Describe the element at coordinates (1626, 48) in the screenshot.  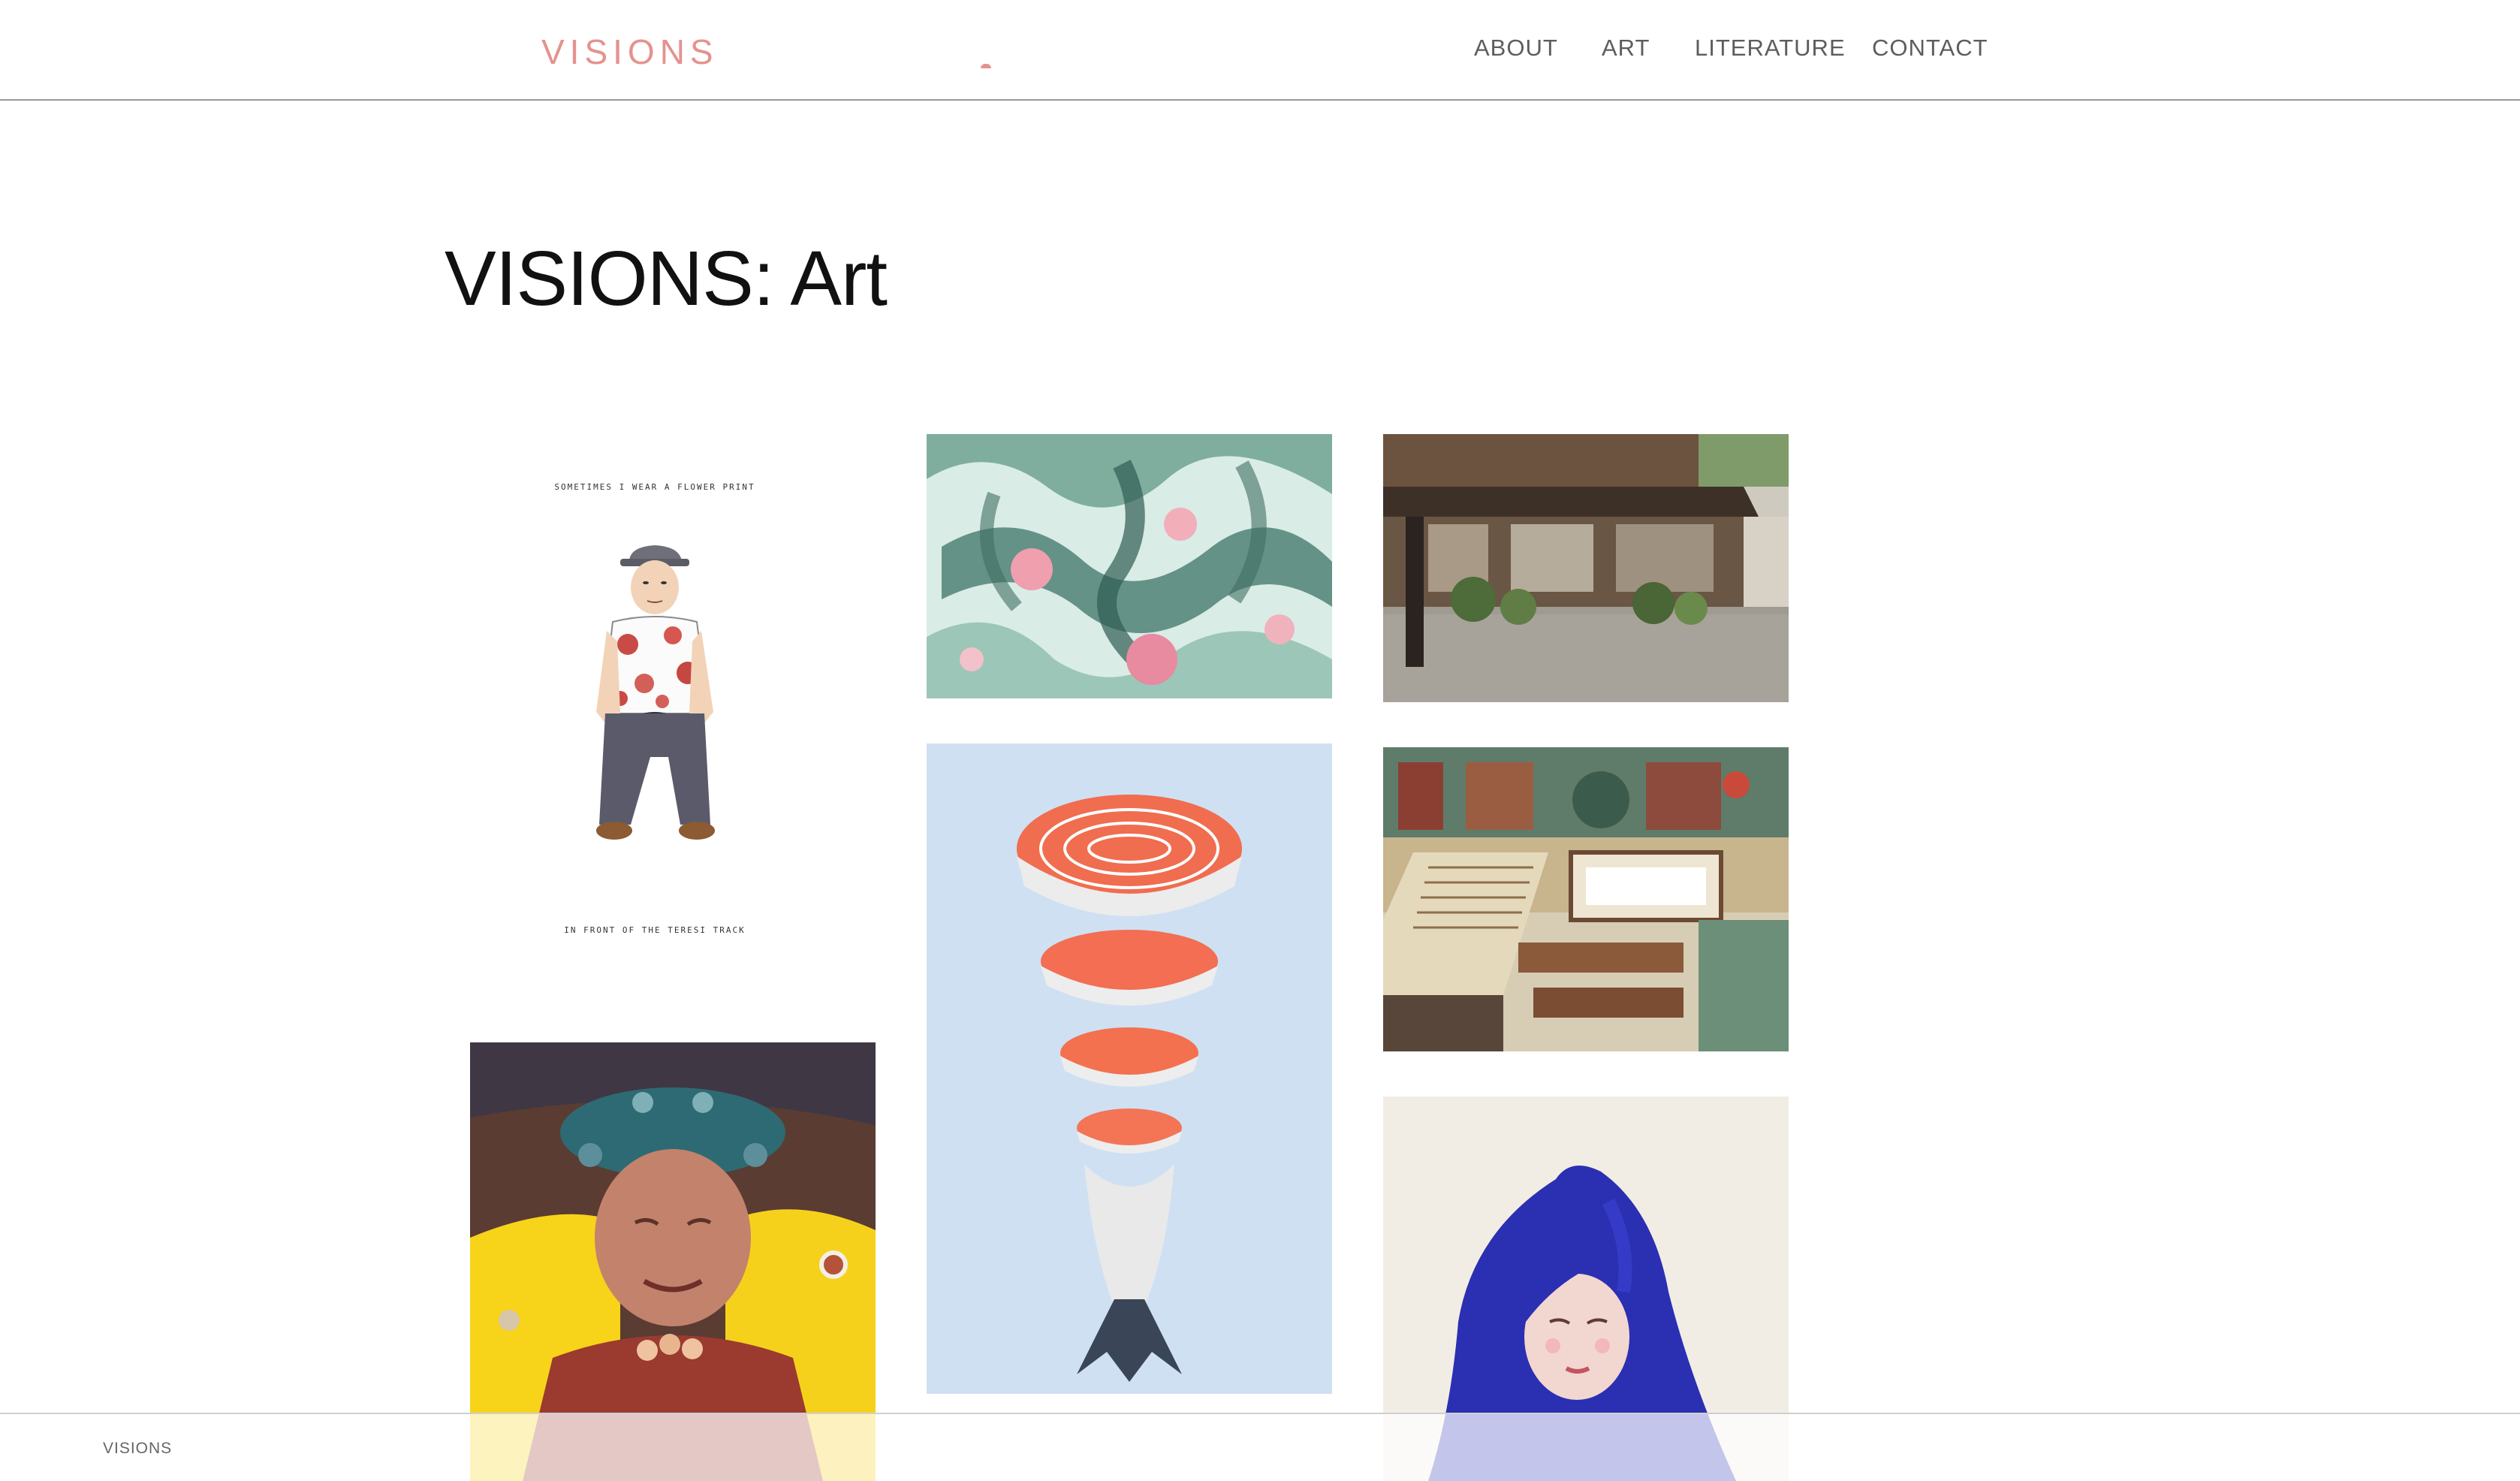
I see `nav-art: ART` at that location.